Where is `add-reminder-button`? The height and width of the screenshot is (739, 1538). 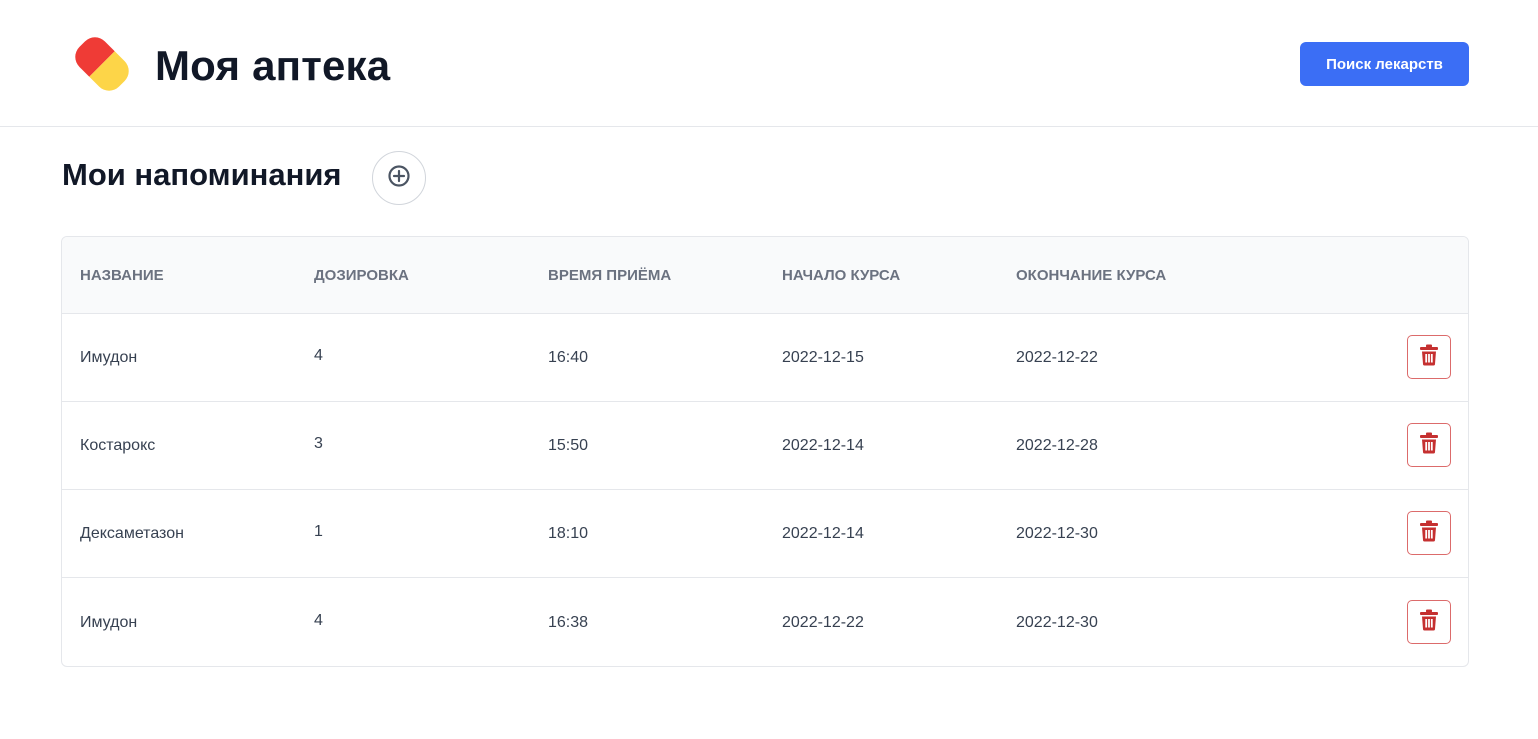
add-reminder-button is located at coordinates (399, 178).